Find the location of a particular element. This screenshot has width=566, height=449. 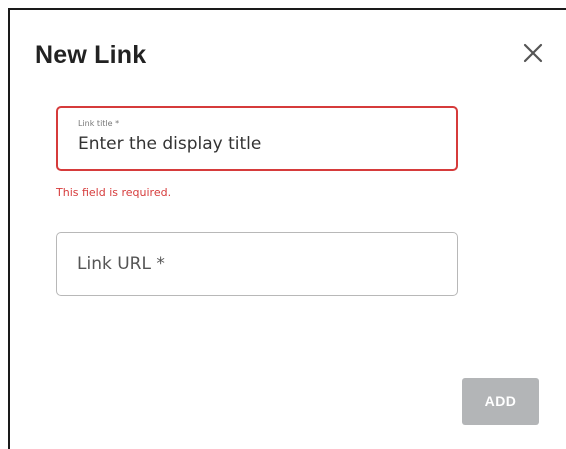

close-button is located at coordinates (533, 53).